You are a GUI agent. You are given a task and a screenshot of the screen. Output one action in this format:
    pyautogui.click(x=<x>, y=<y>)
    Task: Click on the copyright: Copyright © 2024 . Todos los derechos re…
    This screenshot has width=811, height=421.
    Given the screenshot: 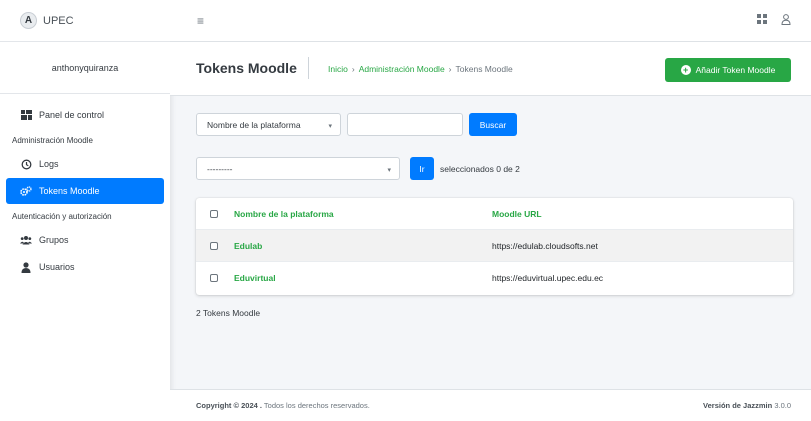 What is the action you would take?
    pyautogui.click(x=283, y=405)
    